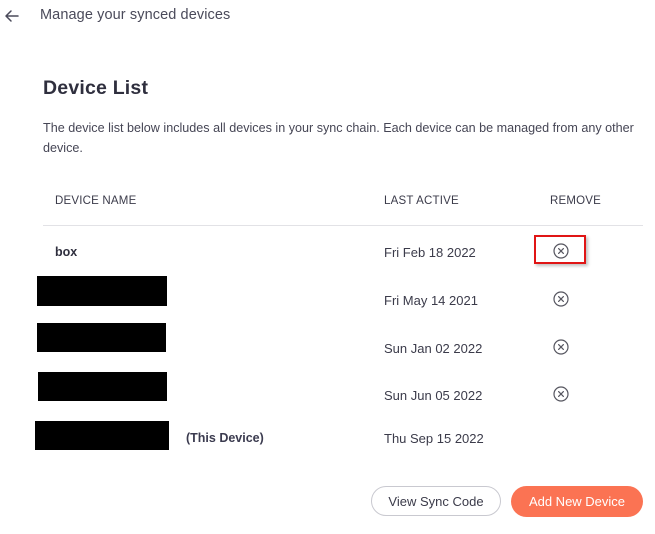  Describe the element at coordinates (339, 442) in the screenshot. I see `table-row: (This Device) Thu Sep 15 2022` at that location.